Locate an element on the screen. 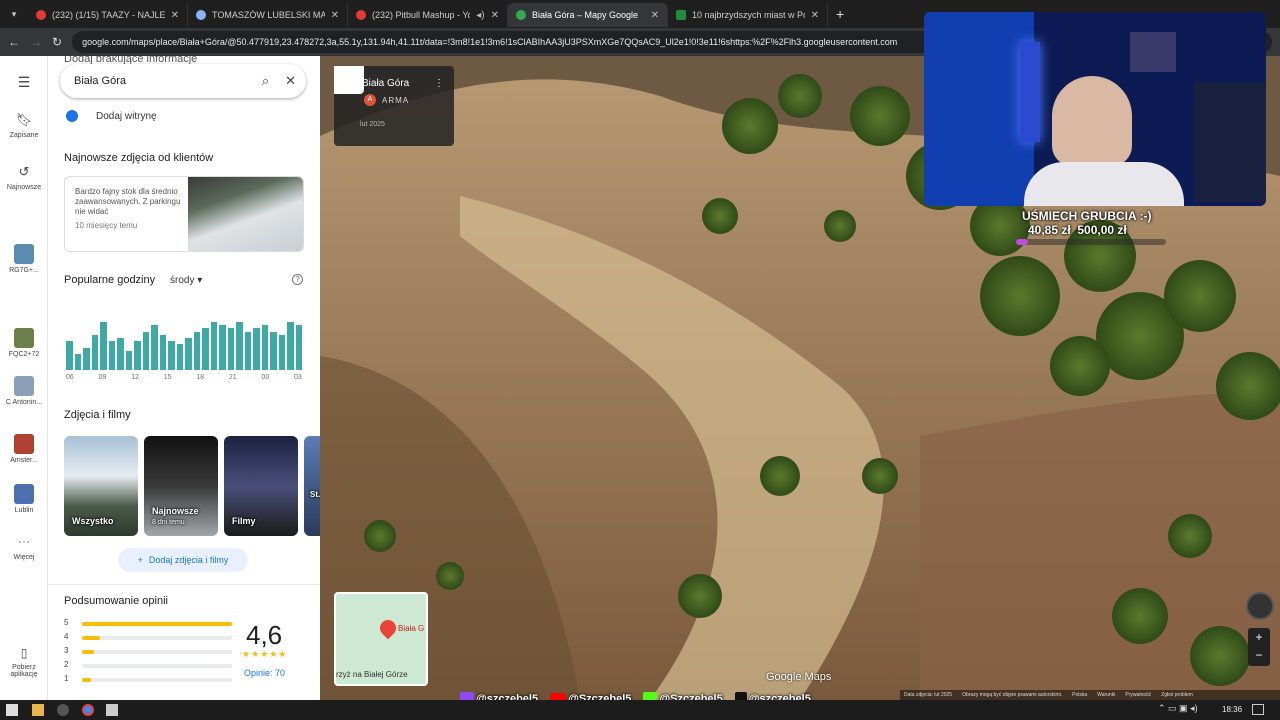  add-website-link: Dodaj witrynę is located at coordinates (126, 116).